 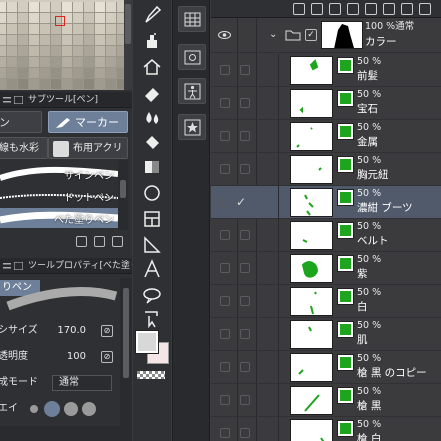 I want to click on antialias-none, so click(x=34, y=409).